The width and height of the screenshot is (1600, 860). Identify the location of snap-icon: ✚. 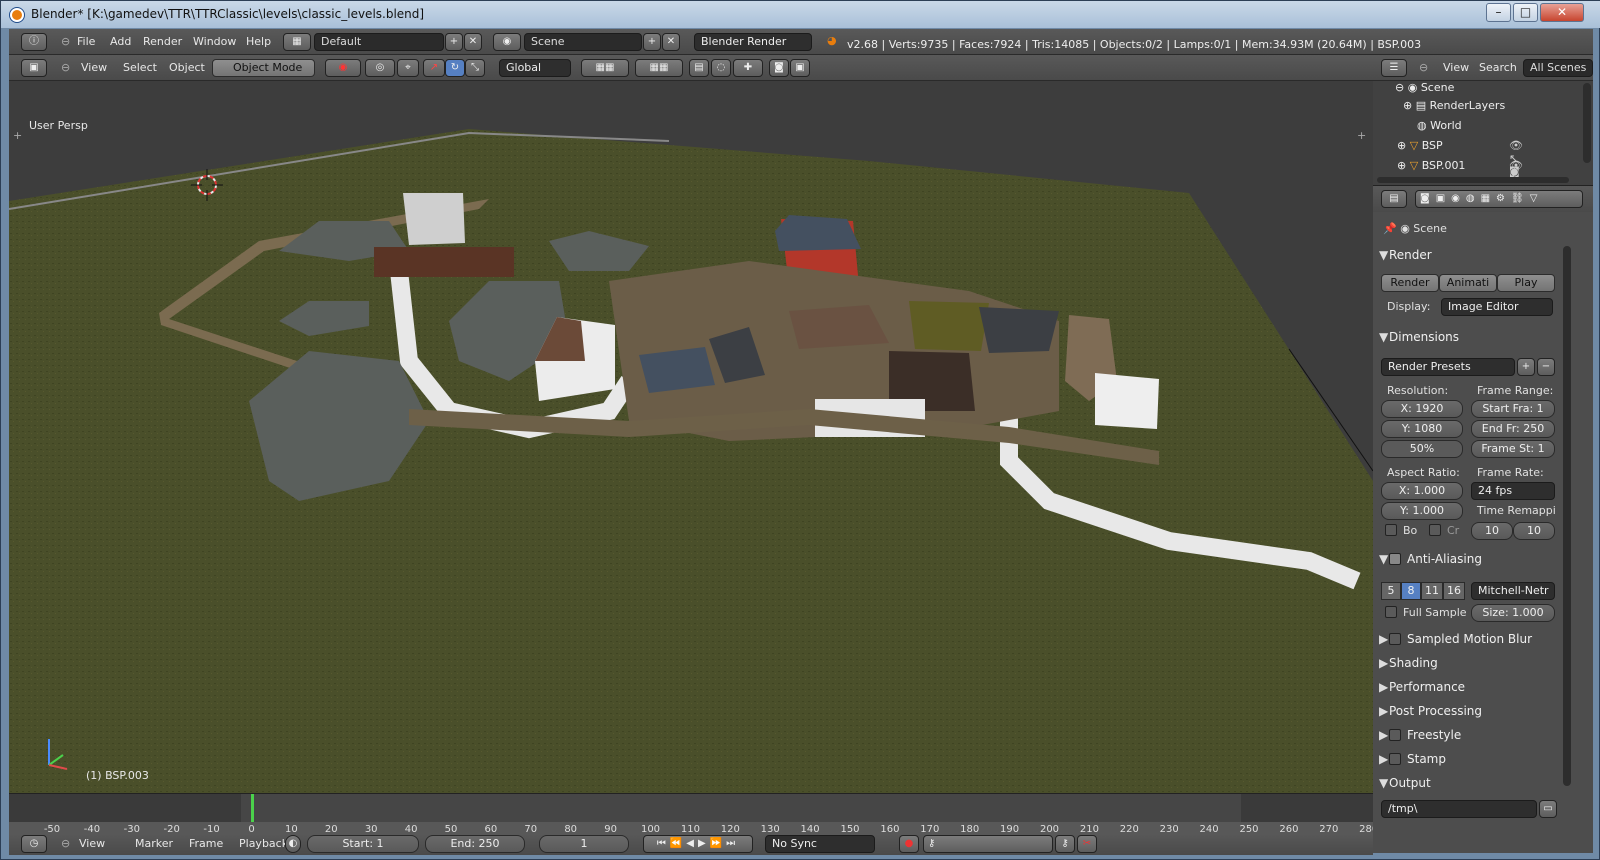
(748, 68).